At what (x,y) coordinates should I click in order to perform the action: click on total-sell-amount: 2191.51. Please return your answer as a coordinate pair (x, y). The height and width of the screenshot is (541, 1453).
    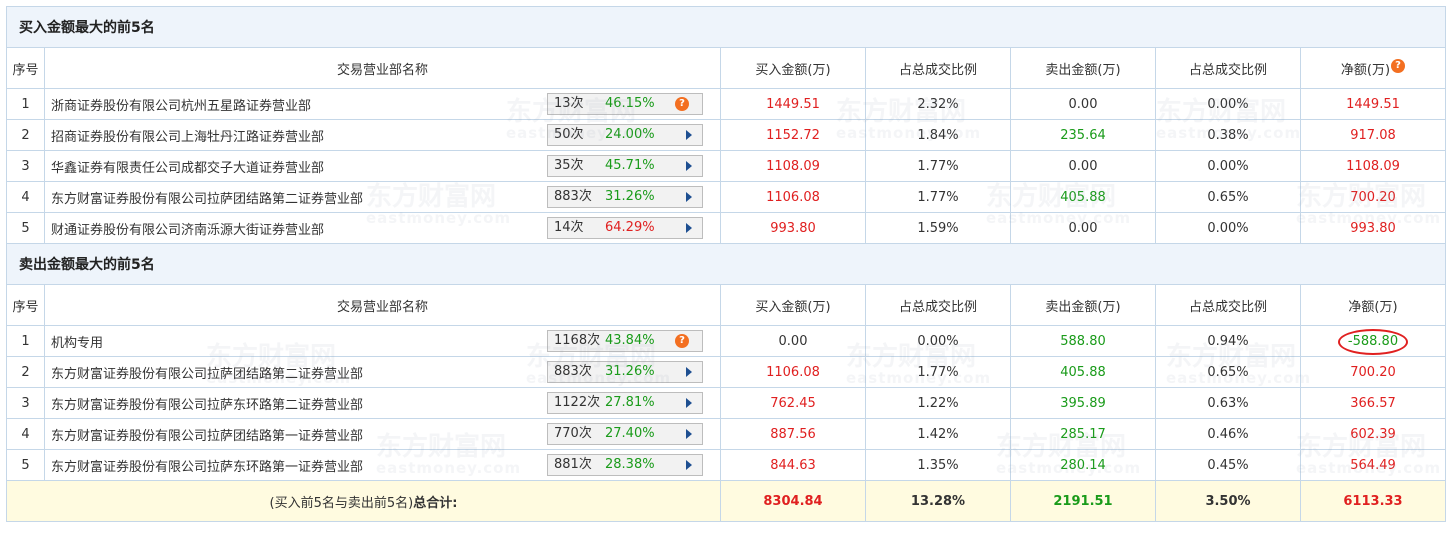
    Looking at the image, I should click on (1083, 501).